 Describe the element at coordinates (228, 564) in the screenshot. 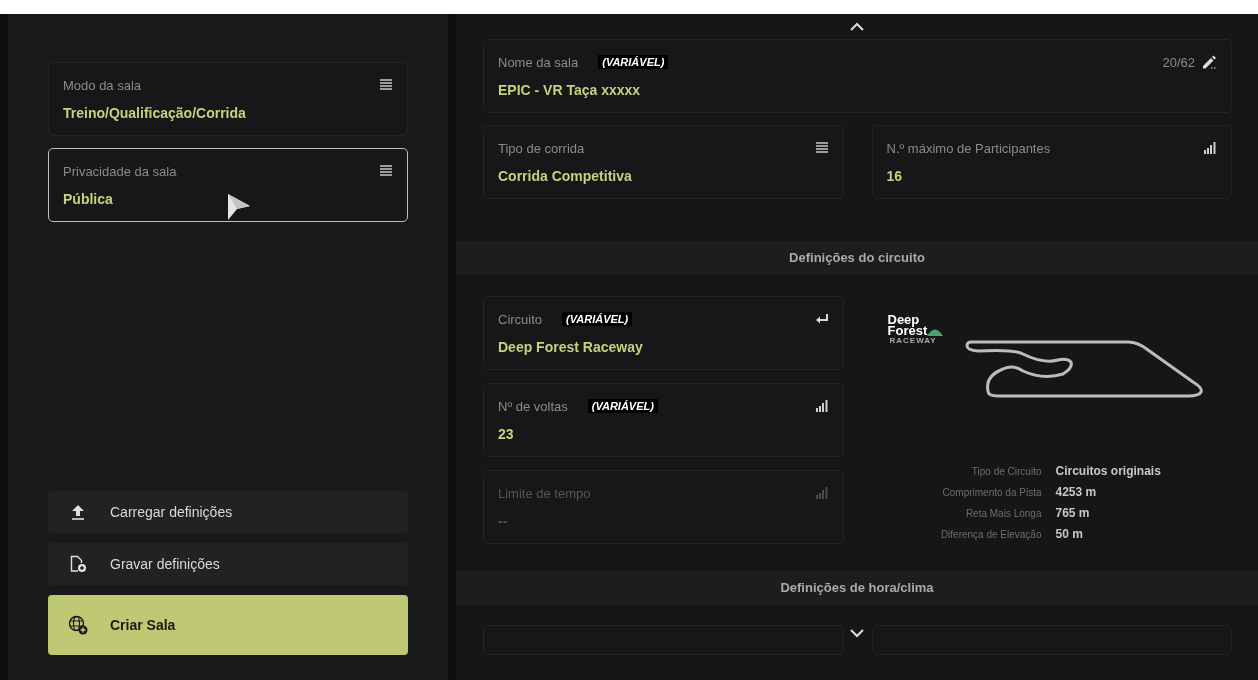

I see `settings-button: Gravar definições` at that location.